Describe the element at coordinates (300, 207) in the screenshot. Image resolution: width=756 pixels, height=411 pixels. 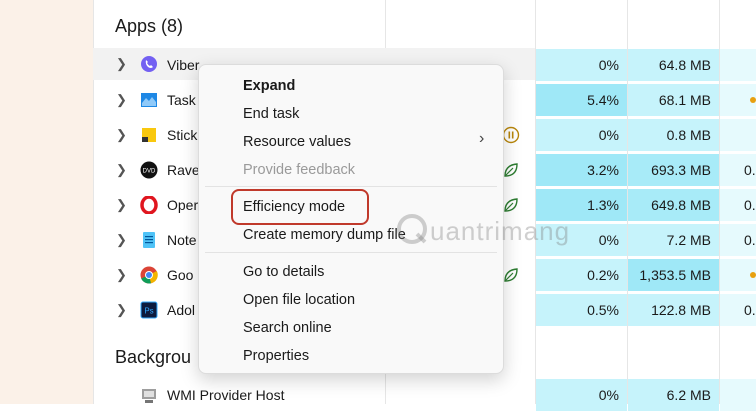
I see `efficiency-mode-highlight-box` at that location.